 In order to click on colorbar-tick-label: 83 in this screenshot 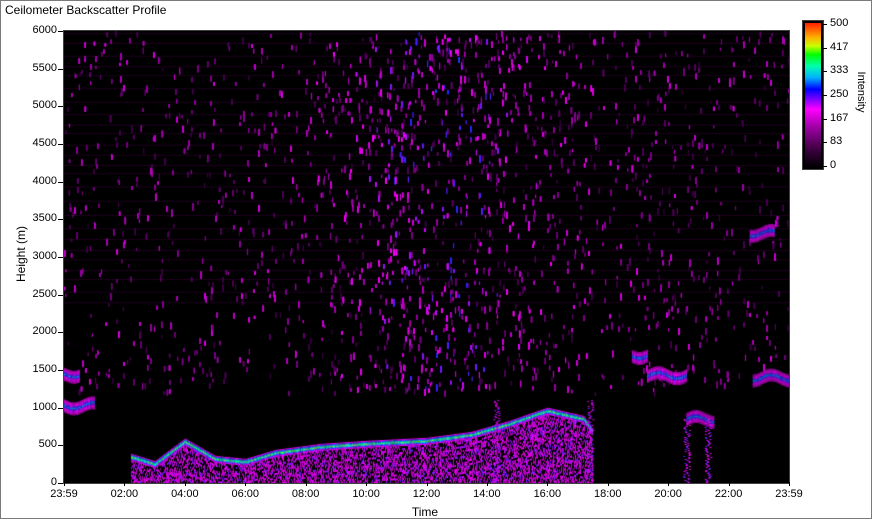, I will do `click(836, 141)`.